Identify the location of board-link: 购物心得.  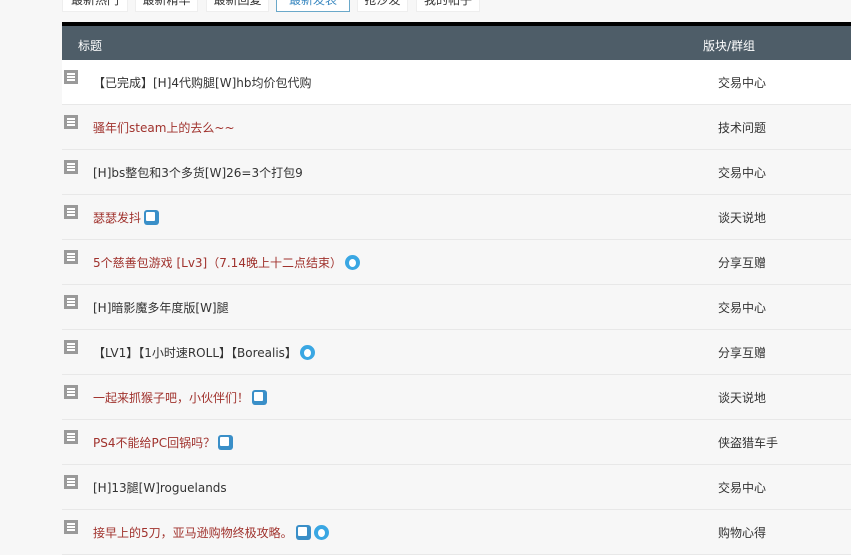
(742, 532).